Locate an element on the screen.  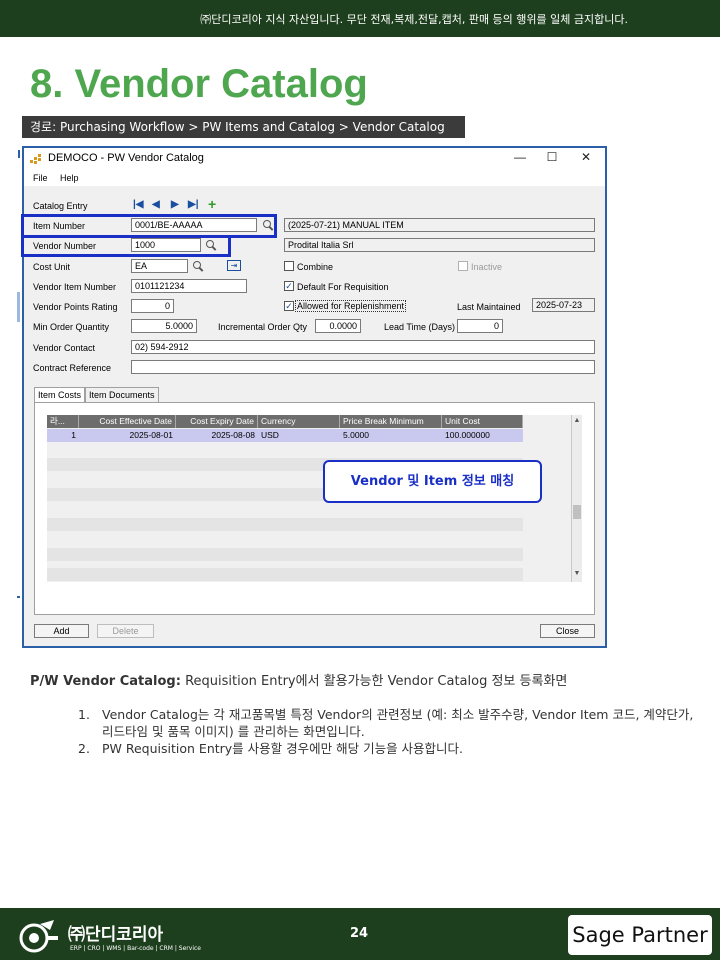
default-for-requisition-label: Default For Requisition is located at coordinates (343, 287).